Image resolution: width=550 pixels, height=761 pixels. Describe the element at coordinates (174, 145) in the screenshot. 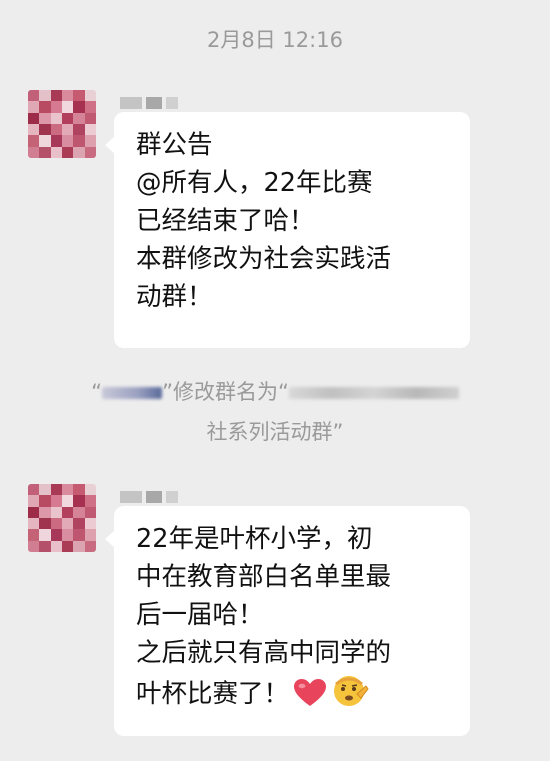

I see `message-line: 群公告` at that location.